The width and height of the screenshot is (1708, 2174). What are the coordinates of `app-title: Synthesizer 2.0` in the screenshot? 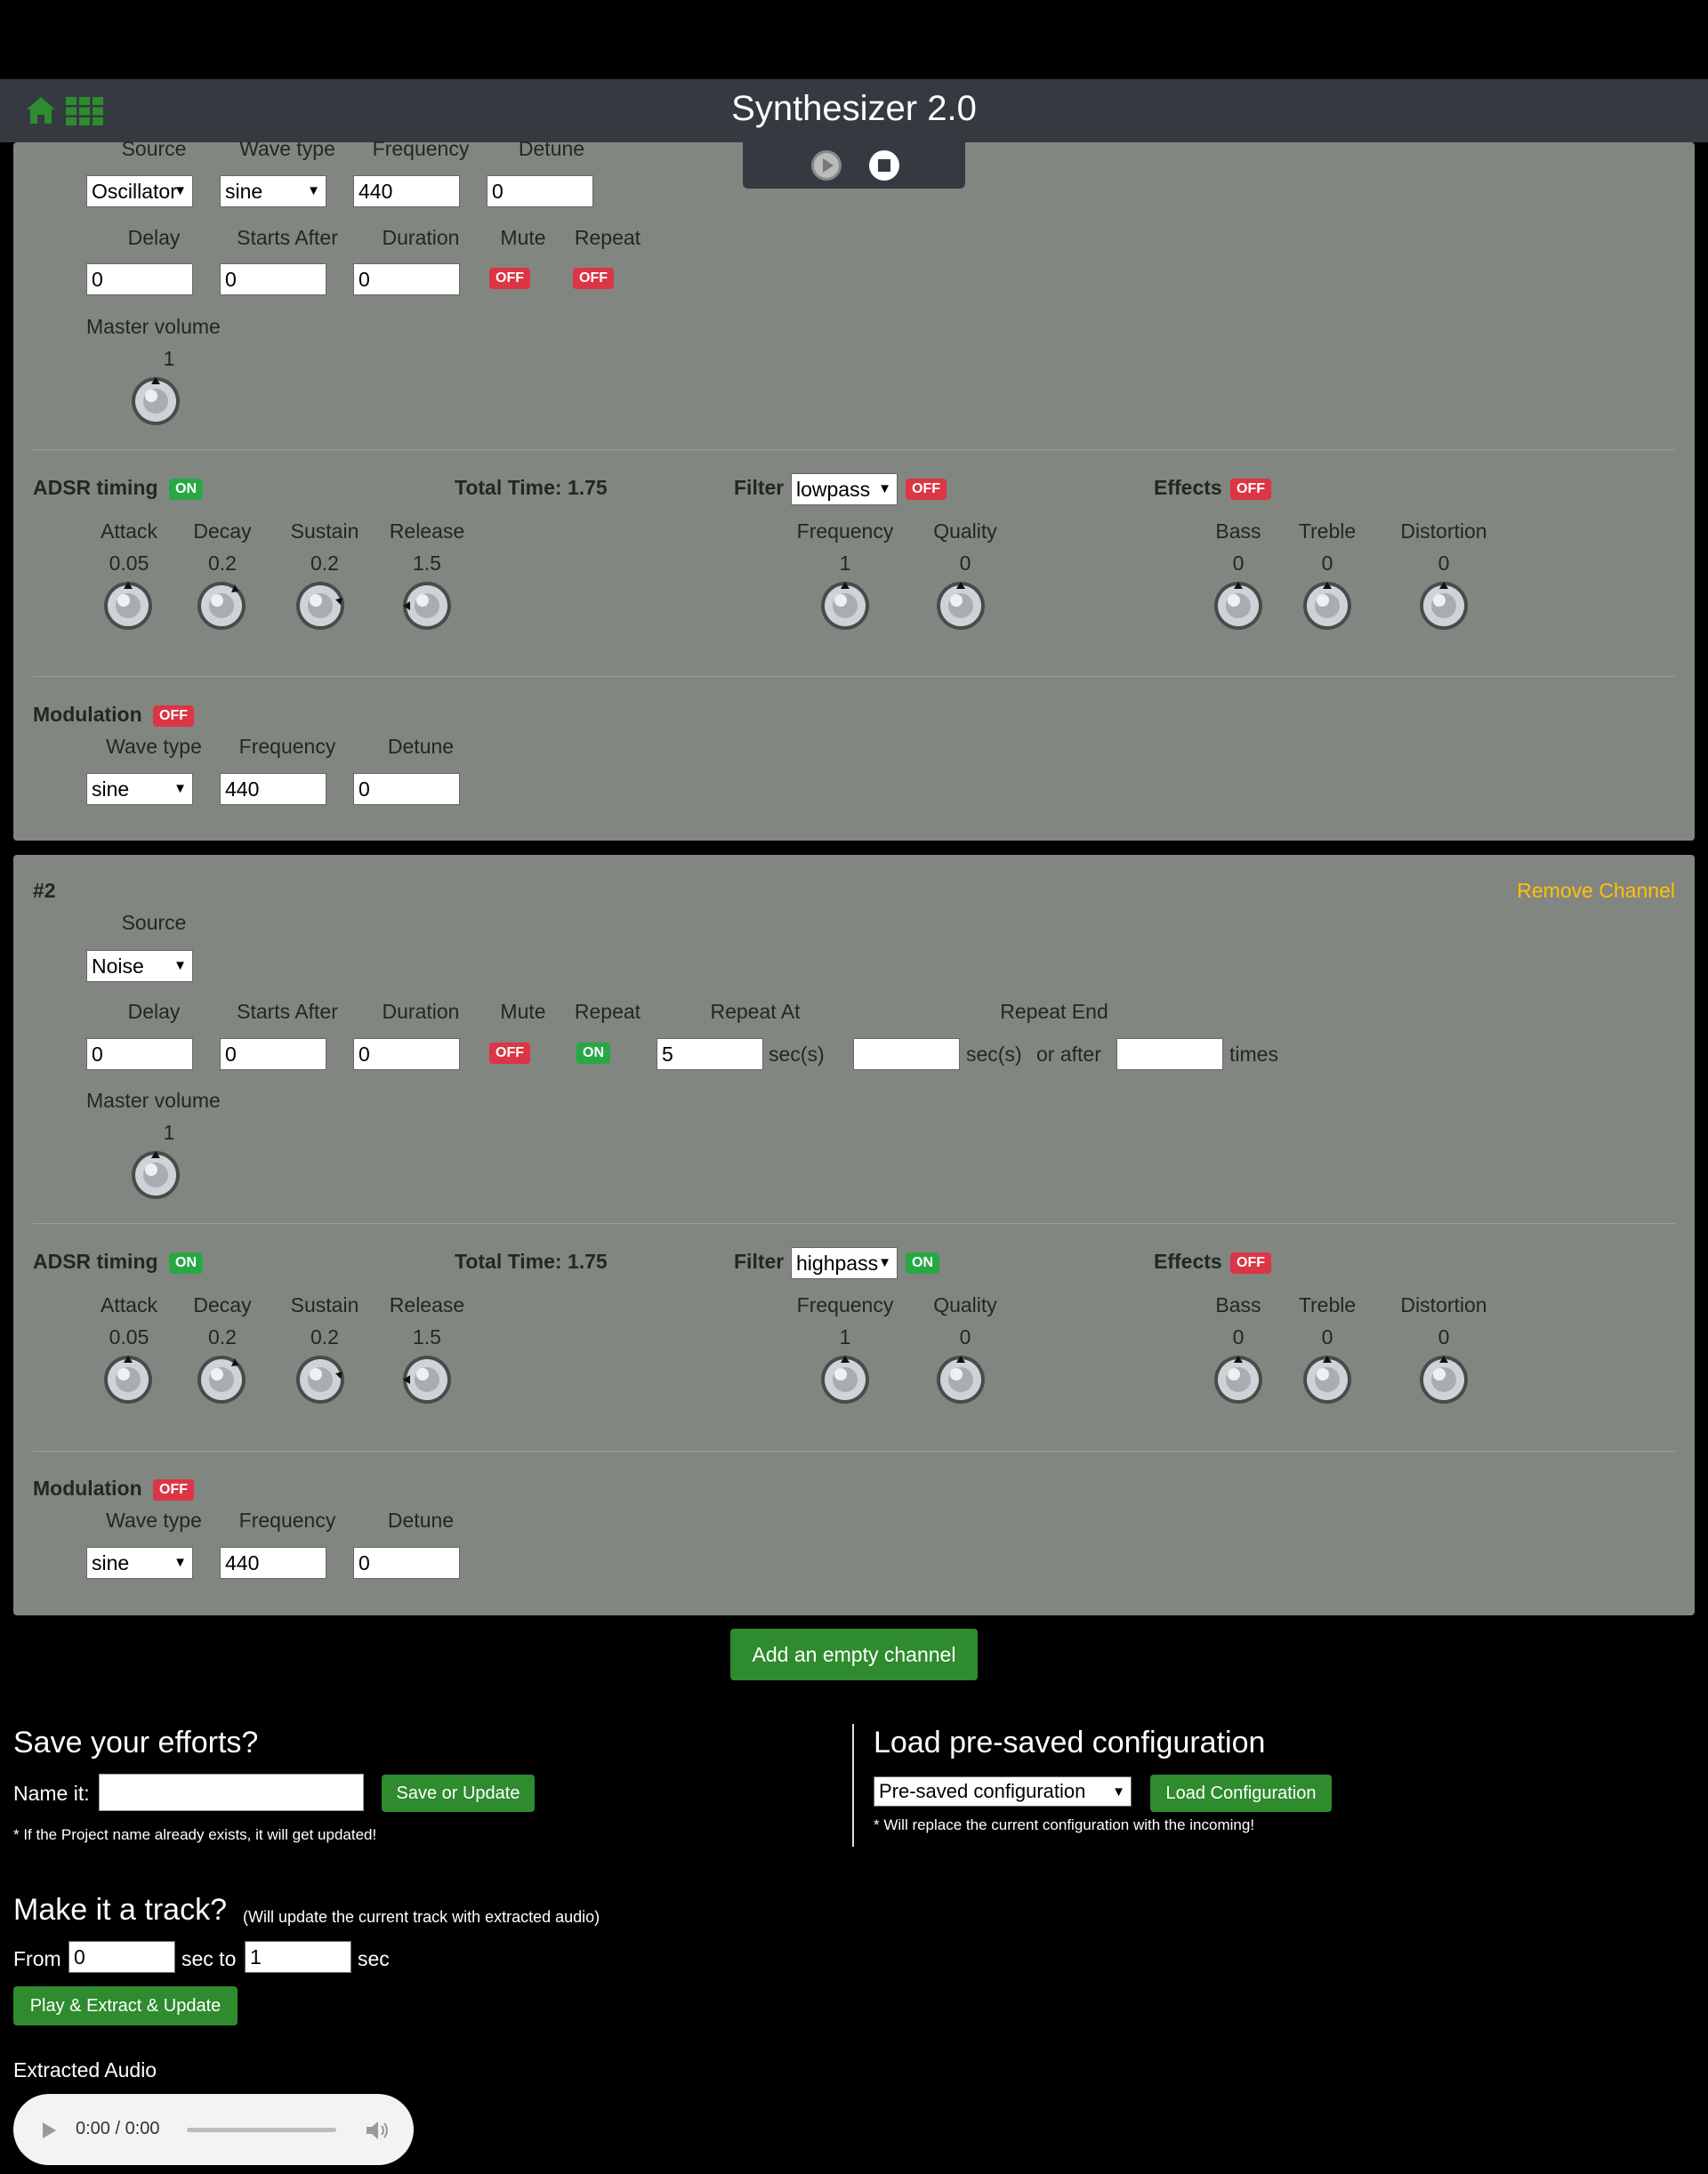 It's located at (854, 108).